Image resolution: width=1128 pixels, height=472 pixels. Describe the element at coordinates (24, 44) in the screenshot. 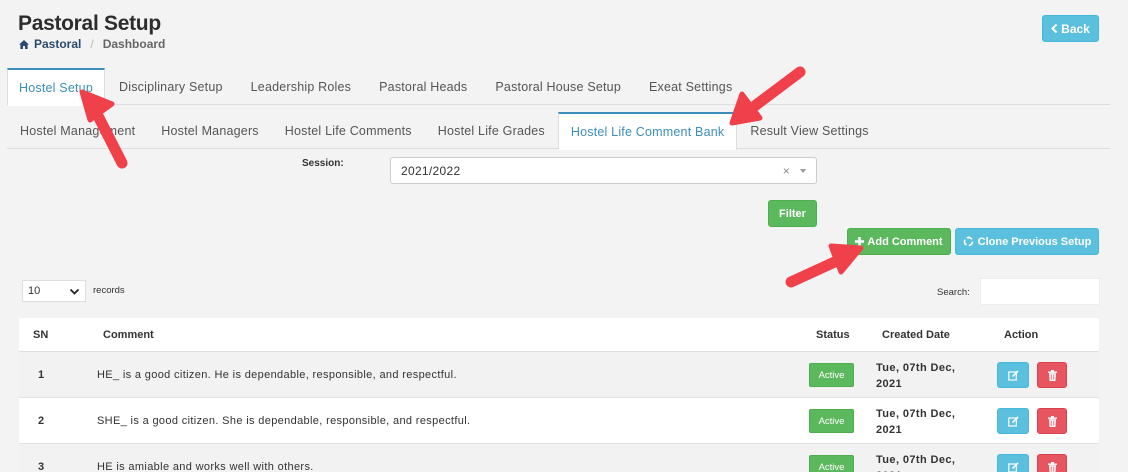

I see `home-icon` at that location.